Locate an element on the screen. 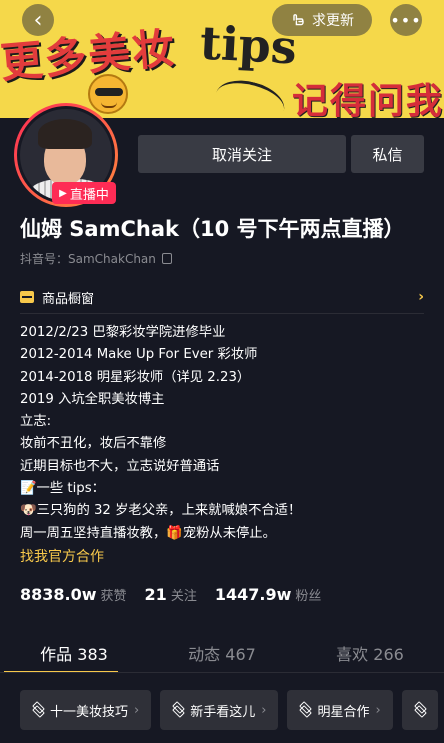 The width and height of the screenshot is (444, 743). collection-chip is located at coordinates (419, 710).